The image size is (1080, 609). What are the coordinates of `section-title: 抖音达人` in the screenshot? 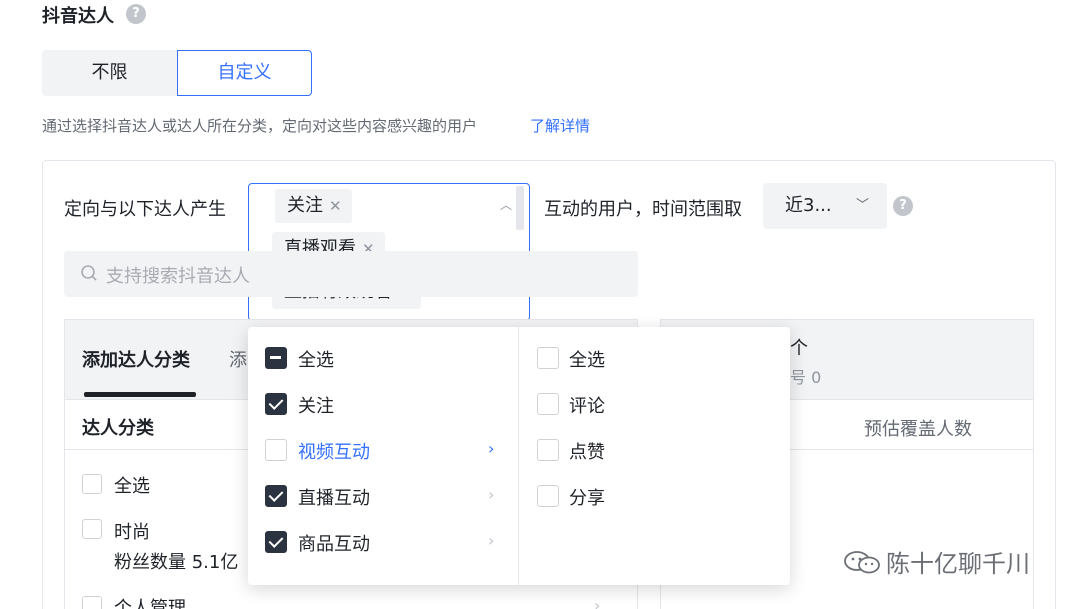 It's located at (78, 16).